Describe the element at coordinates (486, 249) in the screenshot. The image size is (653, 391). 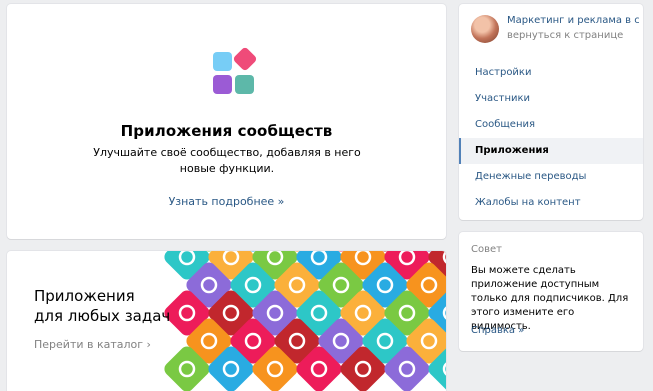
I see `tip-title: Совет` at that location.